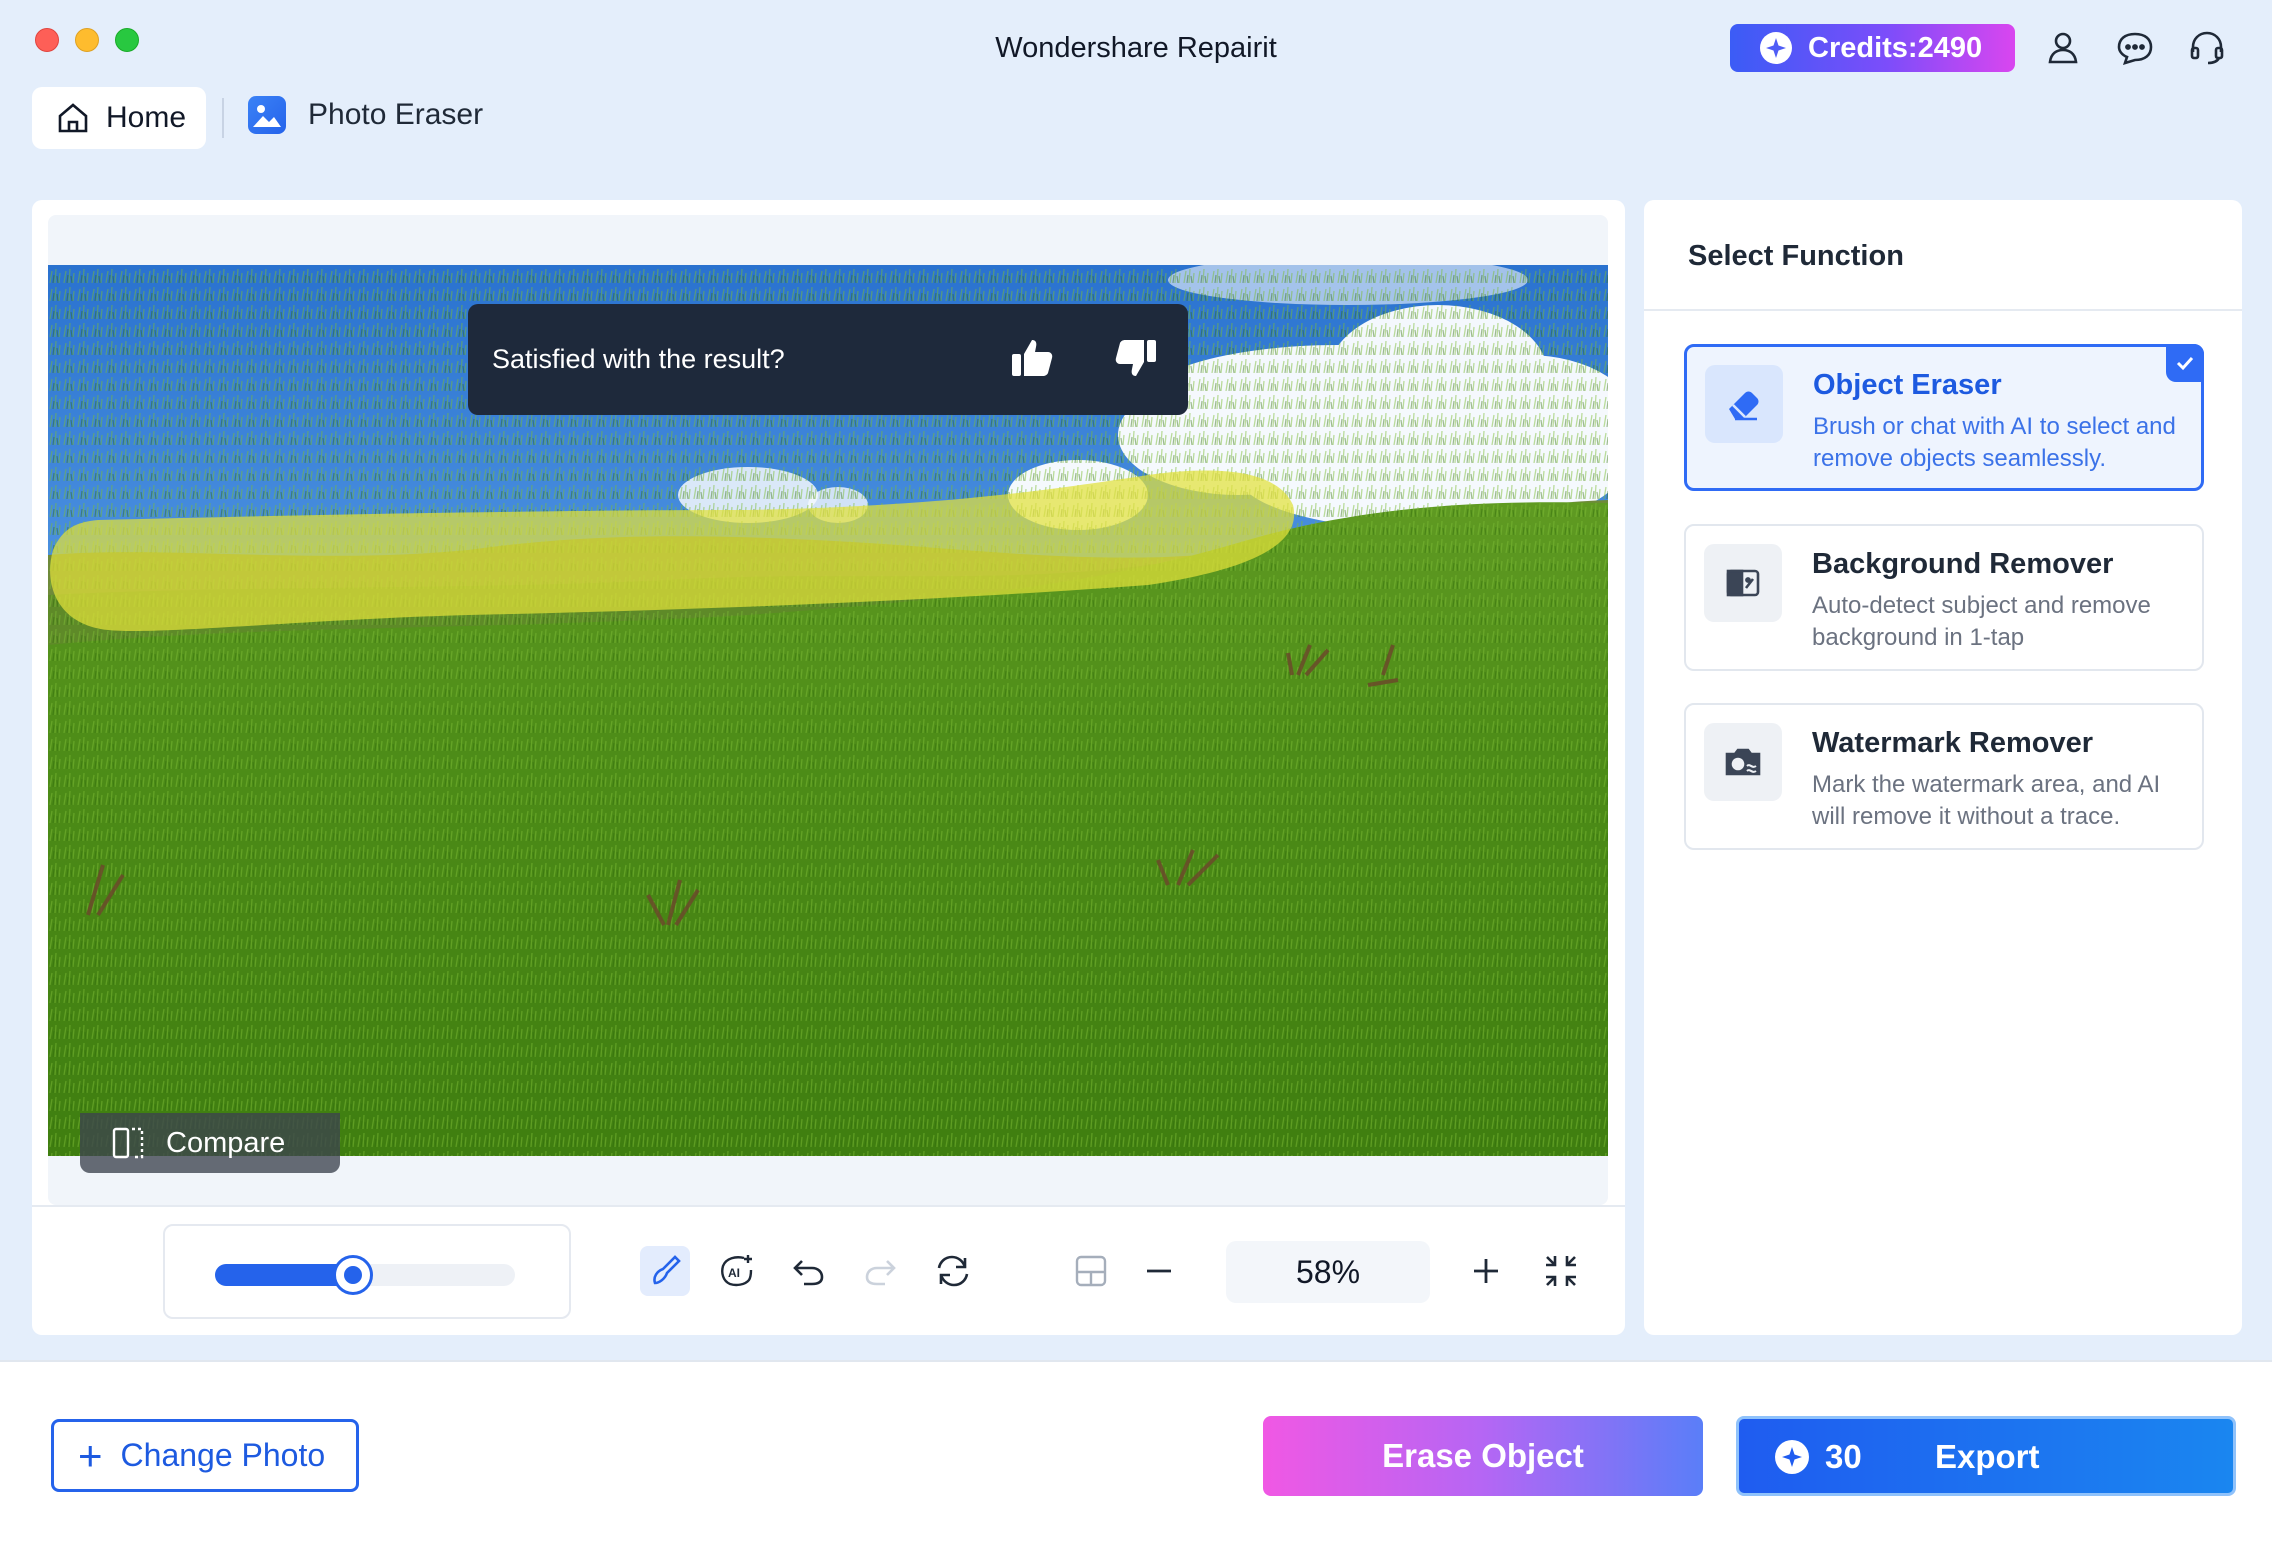 Image resolution: width=2272 pixels, height=1552 pixels. Describe the element at coordinates (1843, 1456) in the screenshot. I see `export-cost-value: 30` at that location.